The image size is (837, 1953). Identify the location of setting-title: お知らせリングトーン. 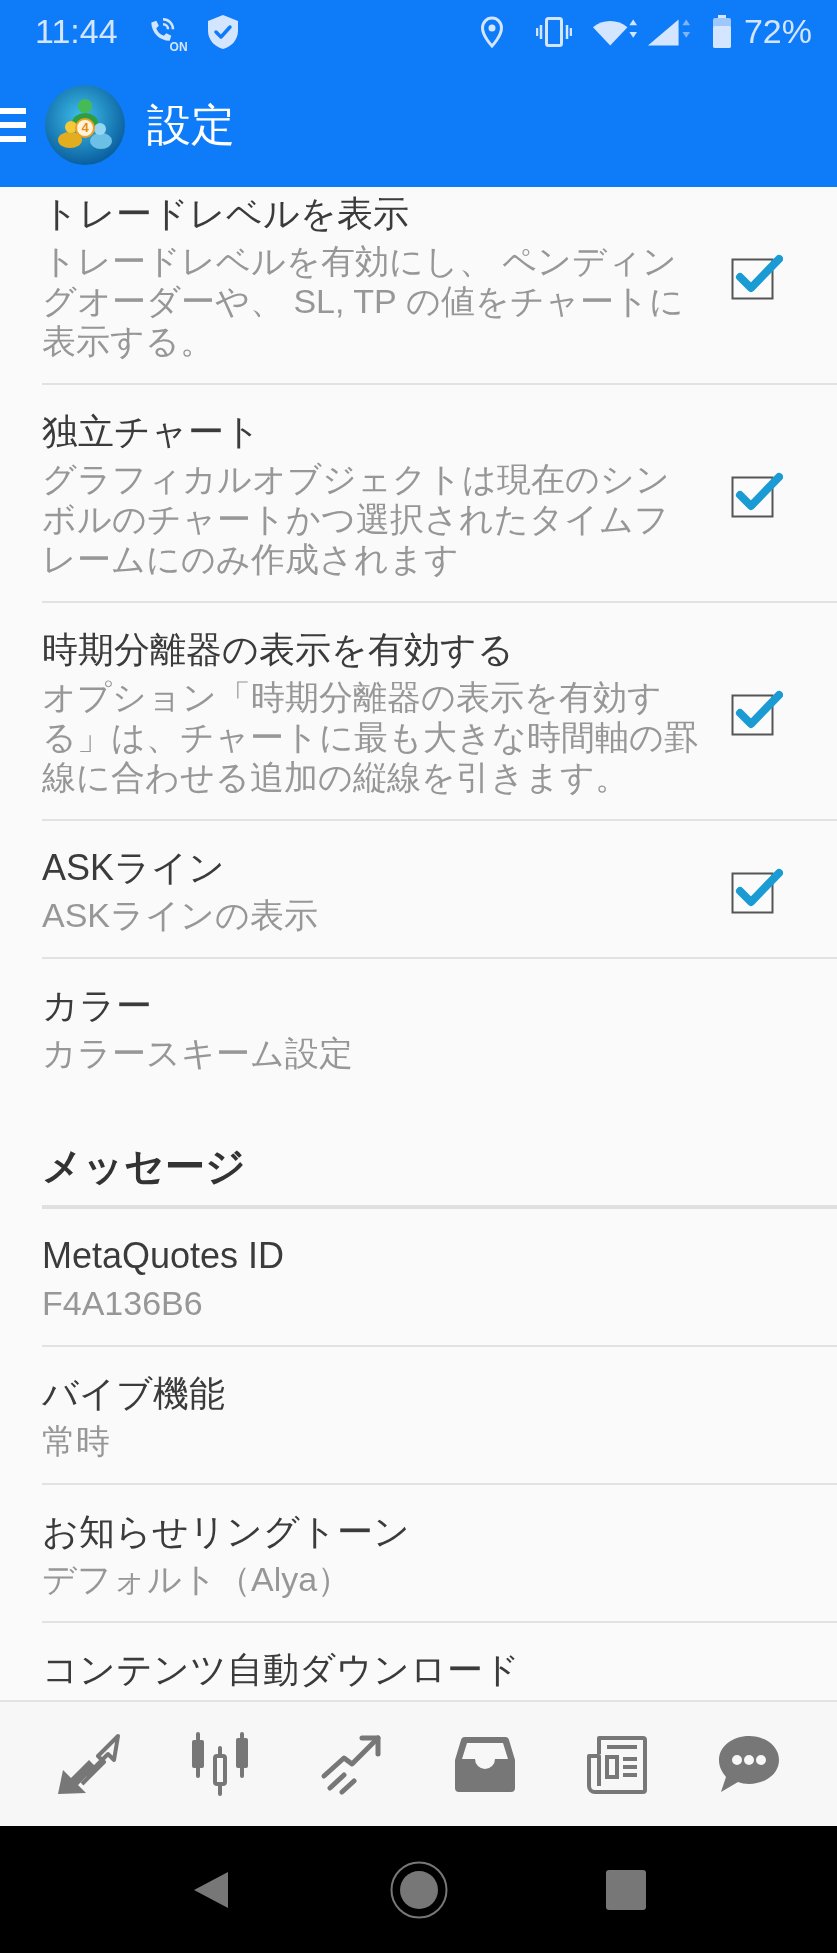
(226, 1532).